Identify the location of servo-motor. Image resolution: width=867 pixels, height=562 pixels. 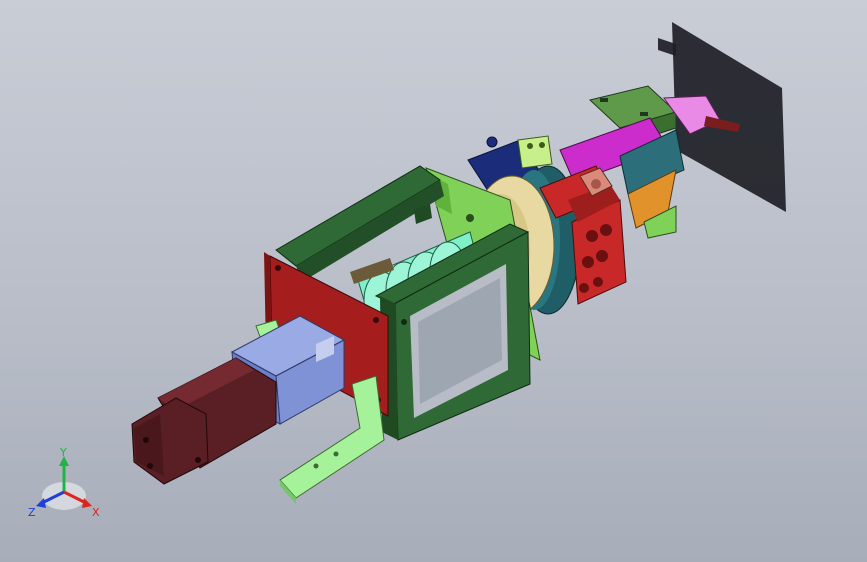
(204, 421).